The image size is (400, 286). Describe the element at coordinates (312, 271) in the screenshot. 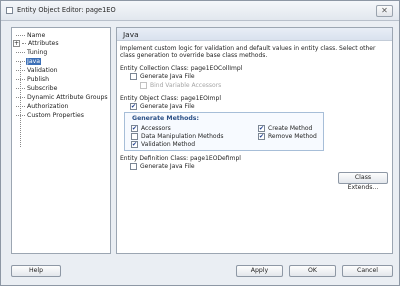

I see `ok-button: OK` at that location.